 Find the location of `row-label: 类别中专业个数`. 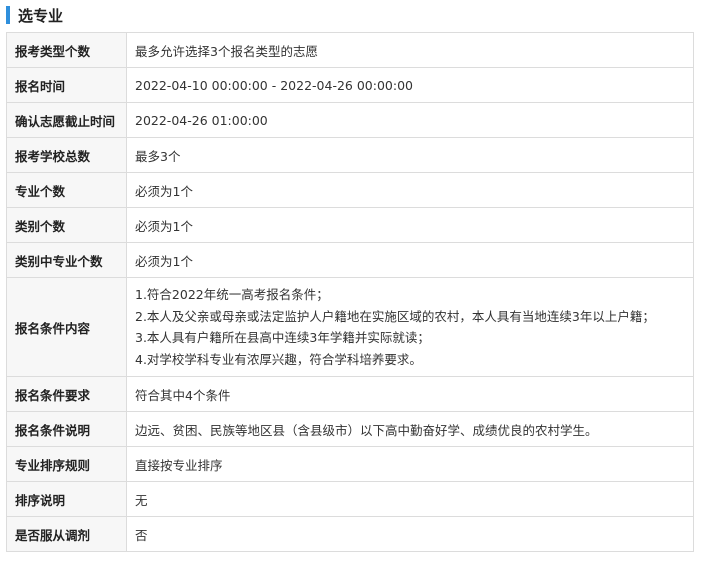

row-label: 类别中专业个数 is located at coordinates (66, 260).